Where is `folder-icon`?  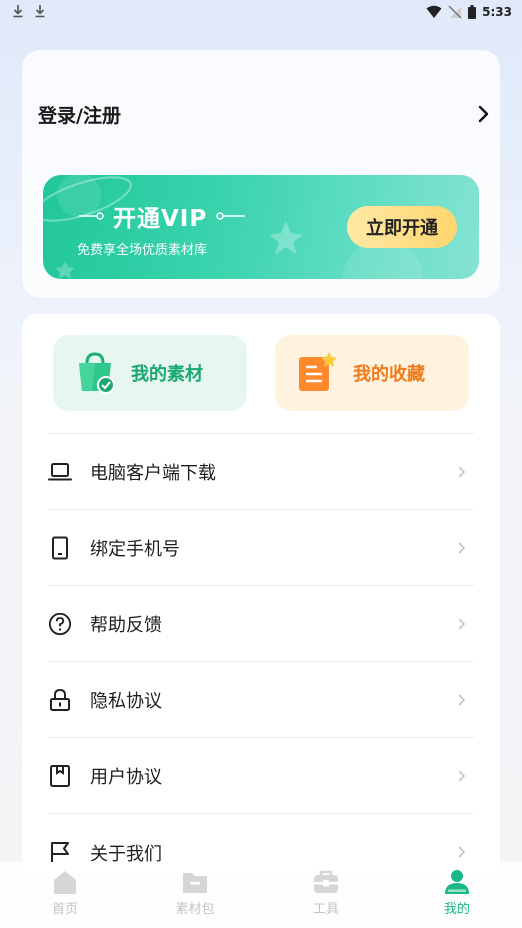
folder-icon is located at coordinates (195, 883).